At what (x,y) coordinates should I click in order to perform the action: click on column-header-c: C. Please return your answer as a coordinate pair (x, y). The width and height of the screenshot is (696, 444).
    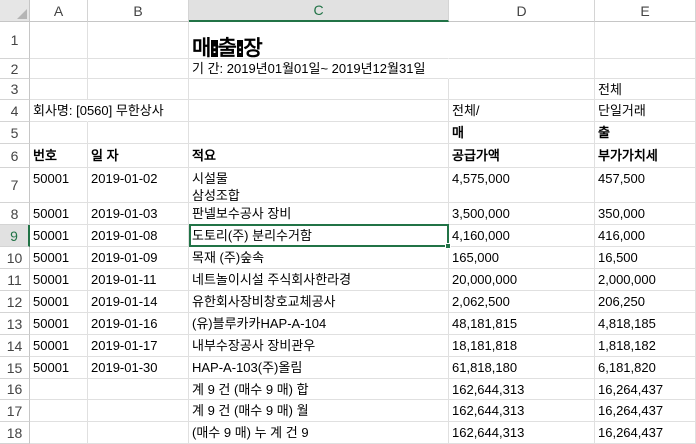
    Looking at the image, I should click on (319, 11).